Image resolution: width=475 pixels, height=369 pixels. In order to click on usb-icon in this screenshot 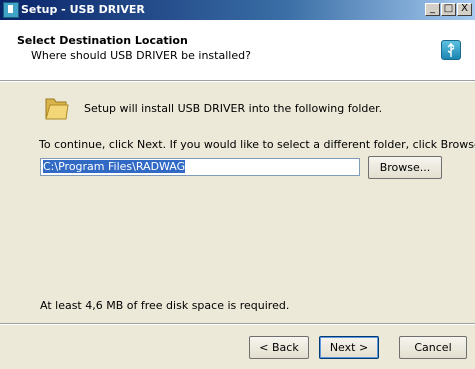, I will do `click(451, 50)`.